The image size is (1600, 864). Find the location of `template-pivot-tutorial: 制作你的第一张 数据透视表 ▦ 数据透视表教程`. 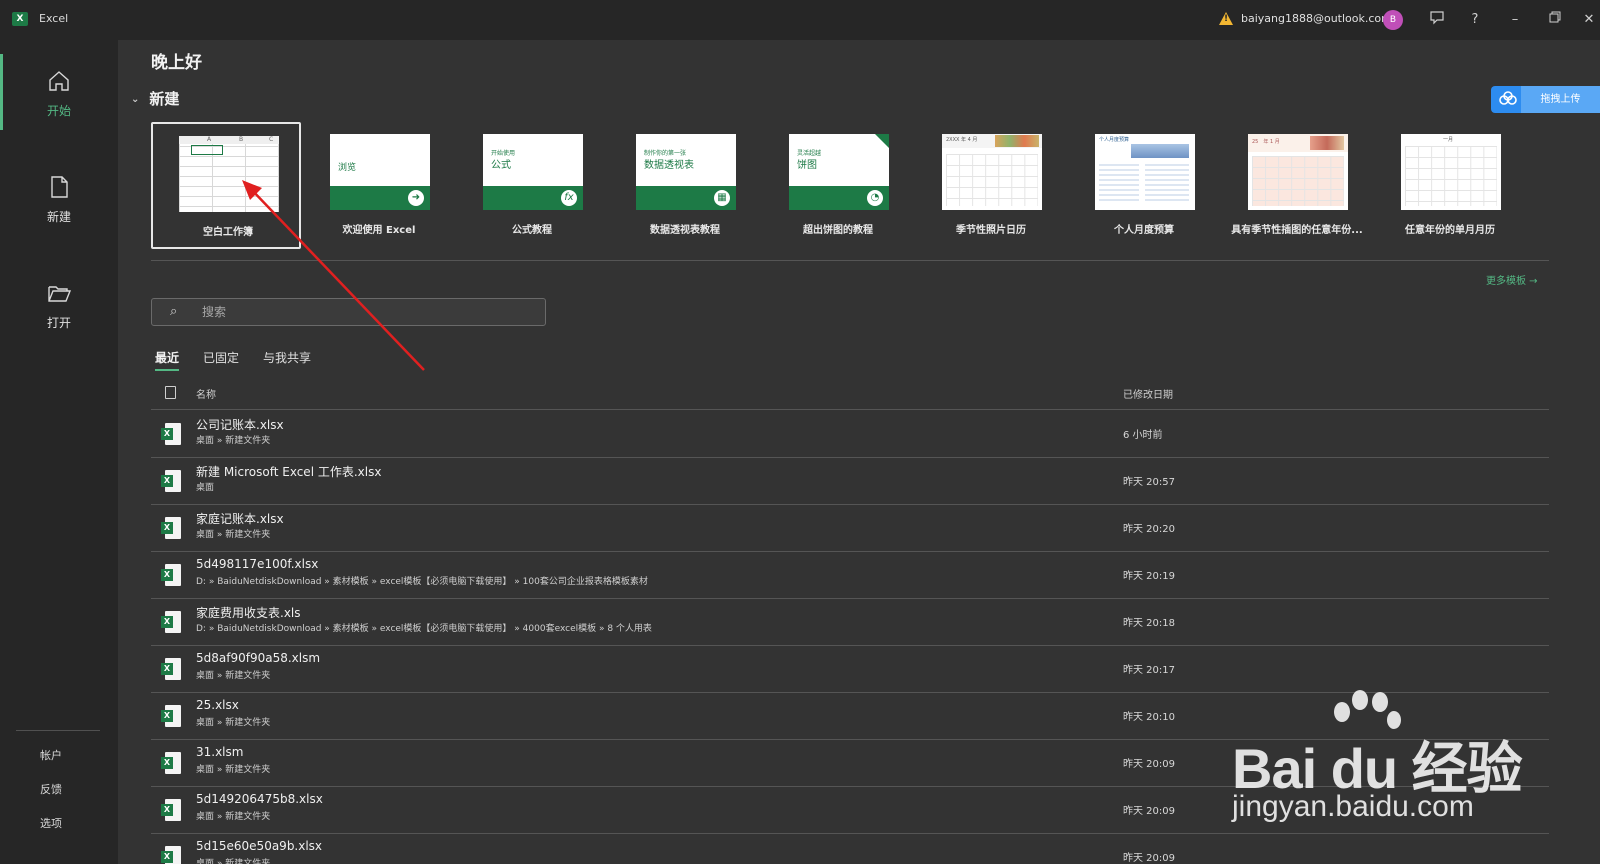

template-pivot-tutorial: 制作你的第一张 数据透视表 ▦ 数据透视表教程 is located at coordinates (685, 185).